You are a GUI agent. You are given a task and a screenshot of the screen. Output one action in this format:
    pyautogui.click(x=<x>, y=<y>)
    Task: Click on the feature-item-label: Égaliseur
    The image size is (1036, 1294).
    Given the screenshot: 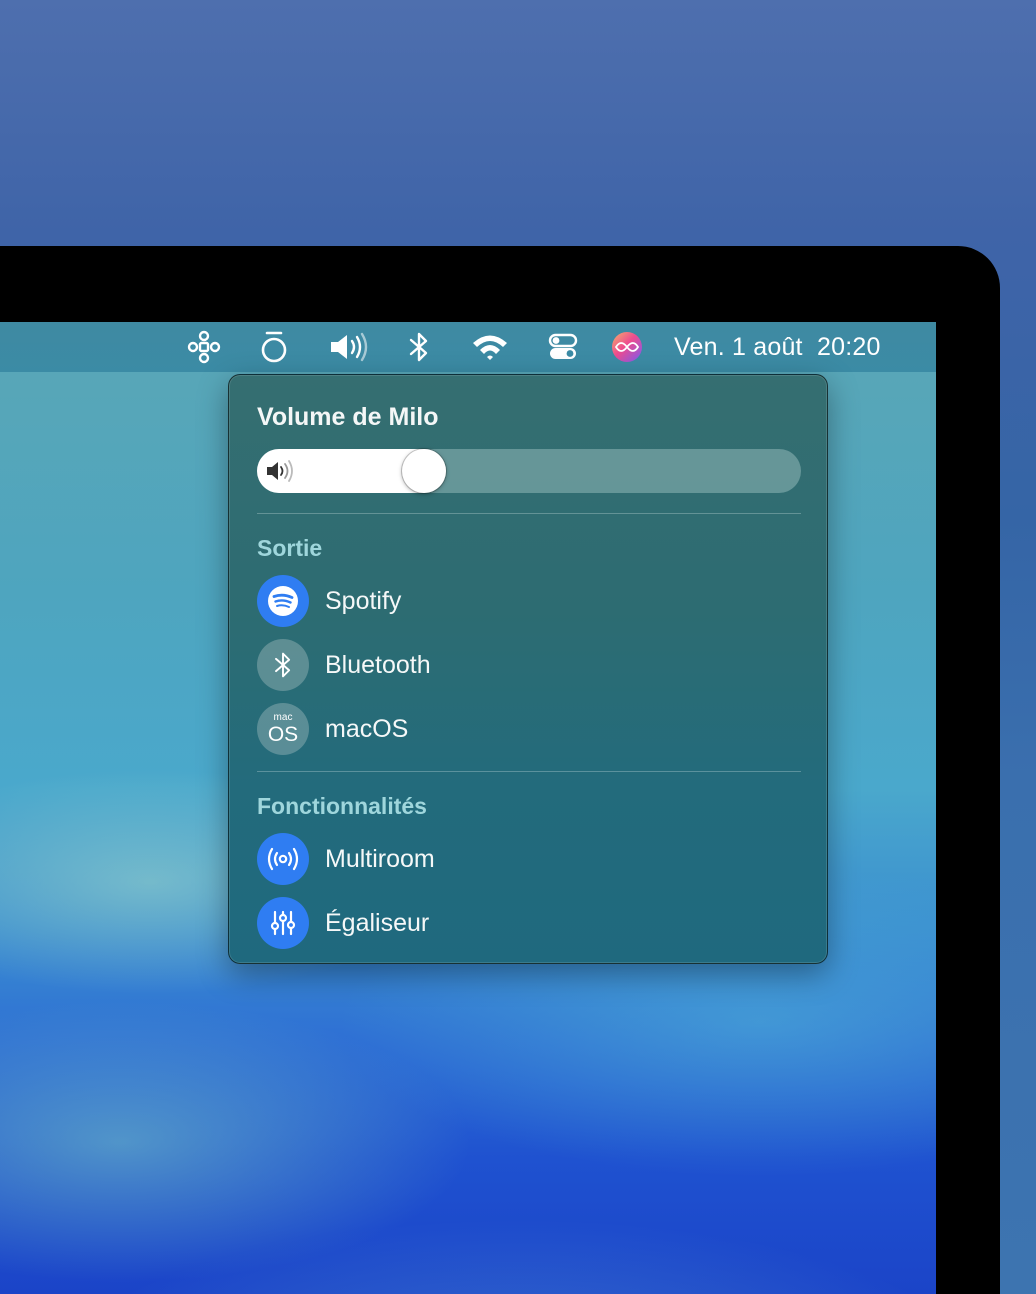 What is the action you would take?
    pyautogui.click(x=377, y=922)
    